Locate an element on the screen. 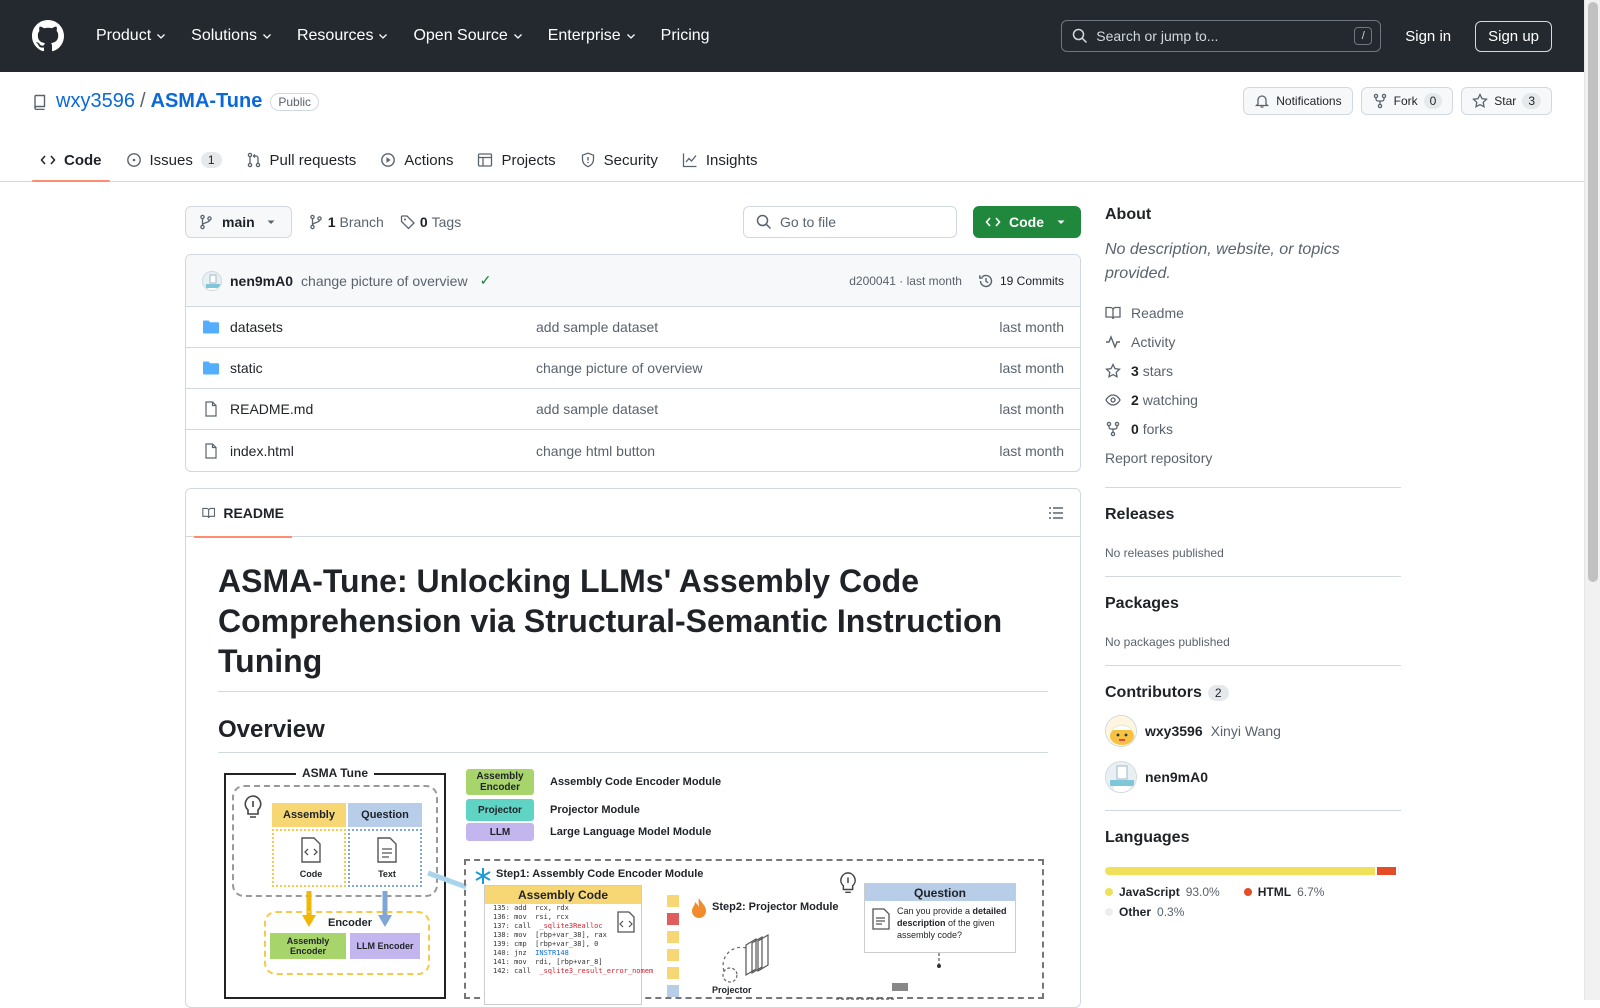 The image size is (1600, 1008). table-row: README.md add sample dataset last month is located at coordinates (633, 409).